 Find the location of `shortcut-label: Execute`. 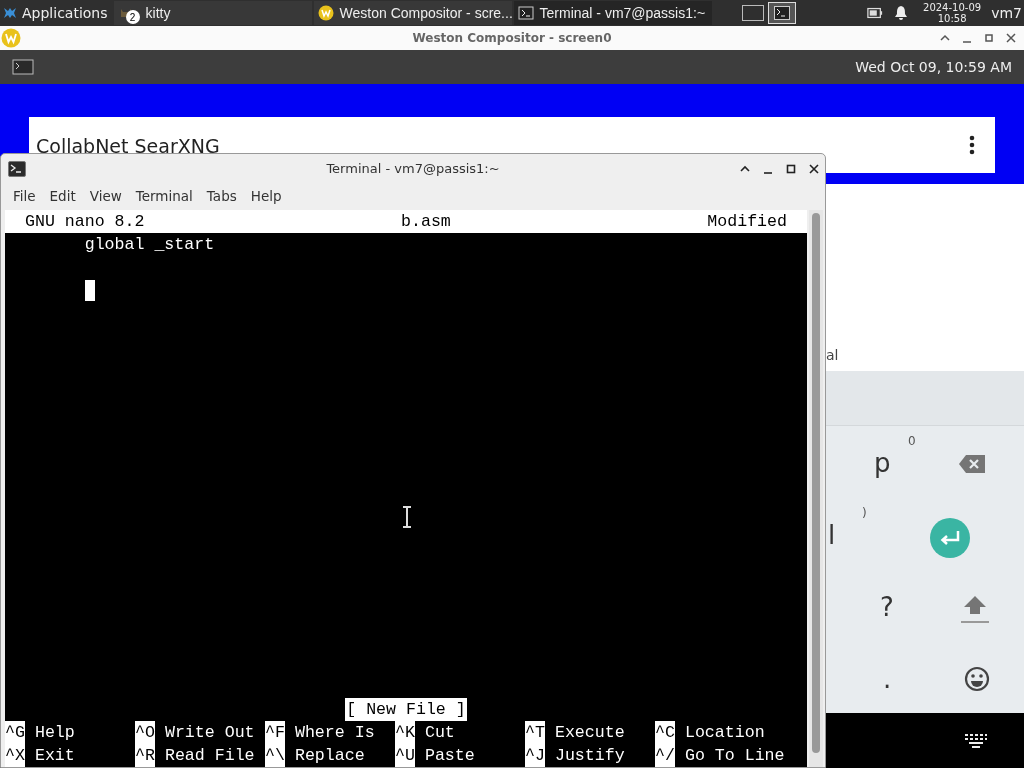

shortcut-label: Execute is located at coordinates (589, 733).